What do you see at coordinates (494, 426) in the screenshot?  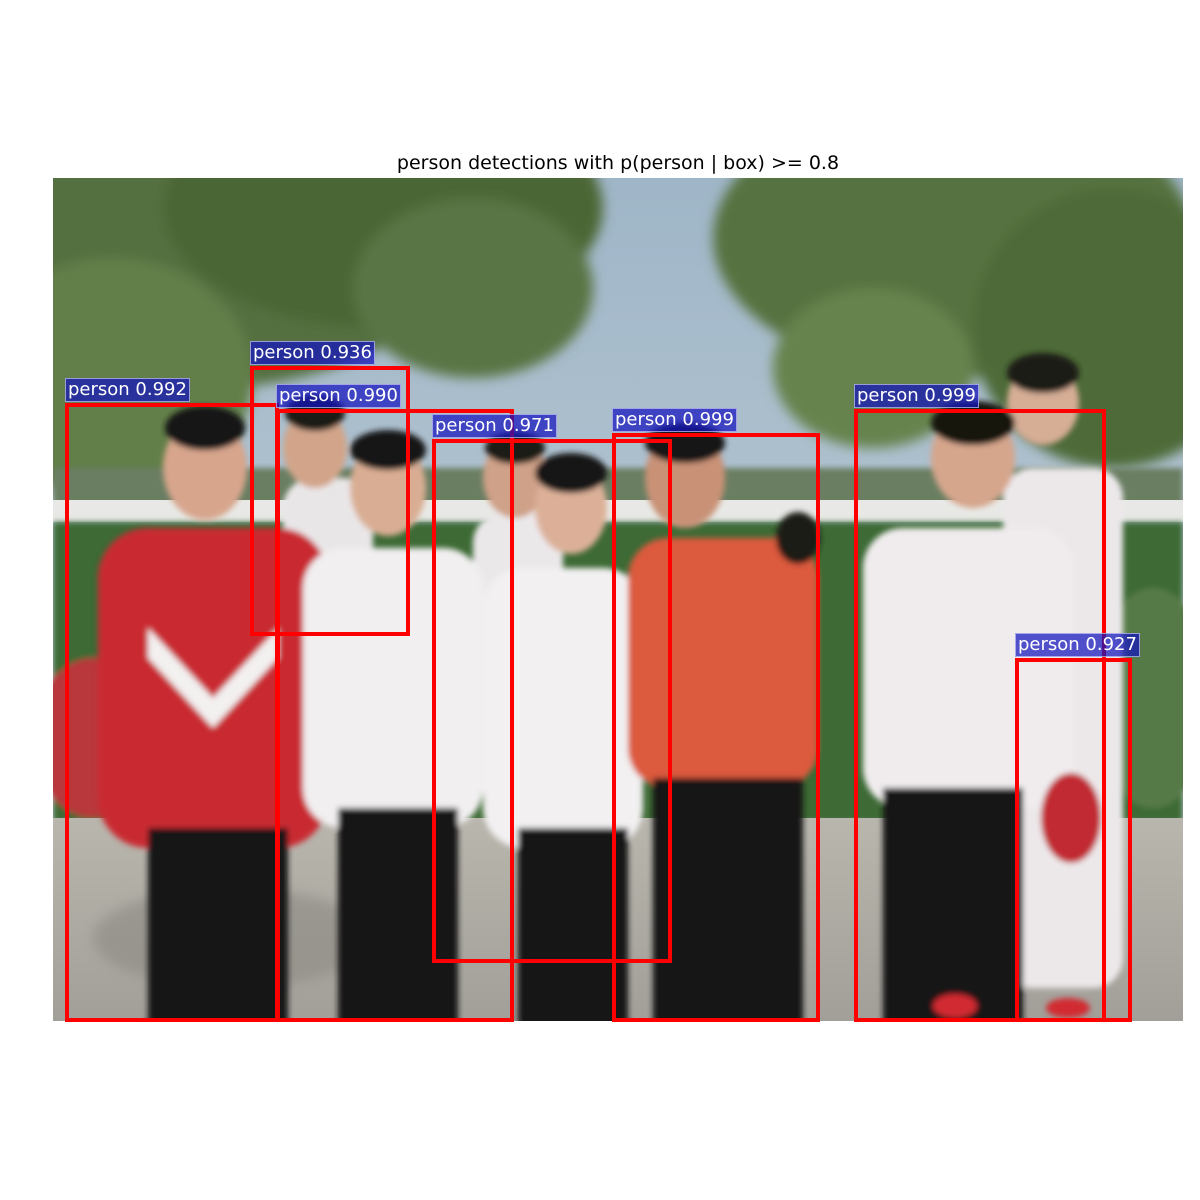 I see `detection-label: person 0.971` at bounding box center [494, 426].